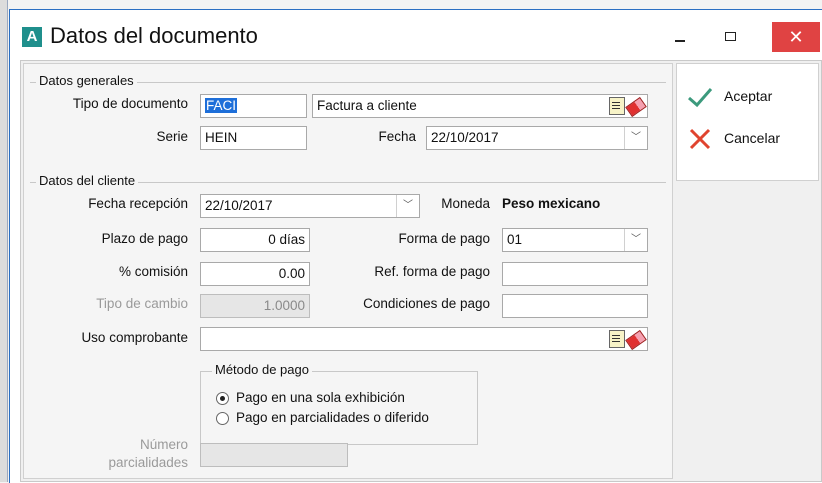 This screenshot has height=483, width=822. What do you see at coordinates (253, 106) in the screenshot?
I see `tipo-documento-code-input: FACI` at bounding box center [253, 106].